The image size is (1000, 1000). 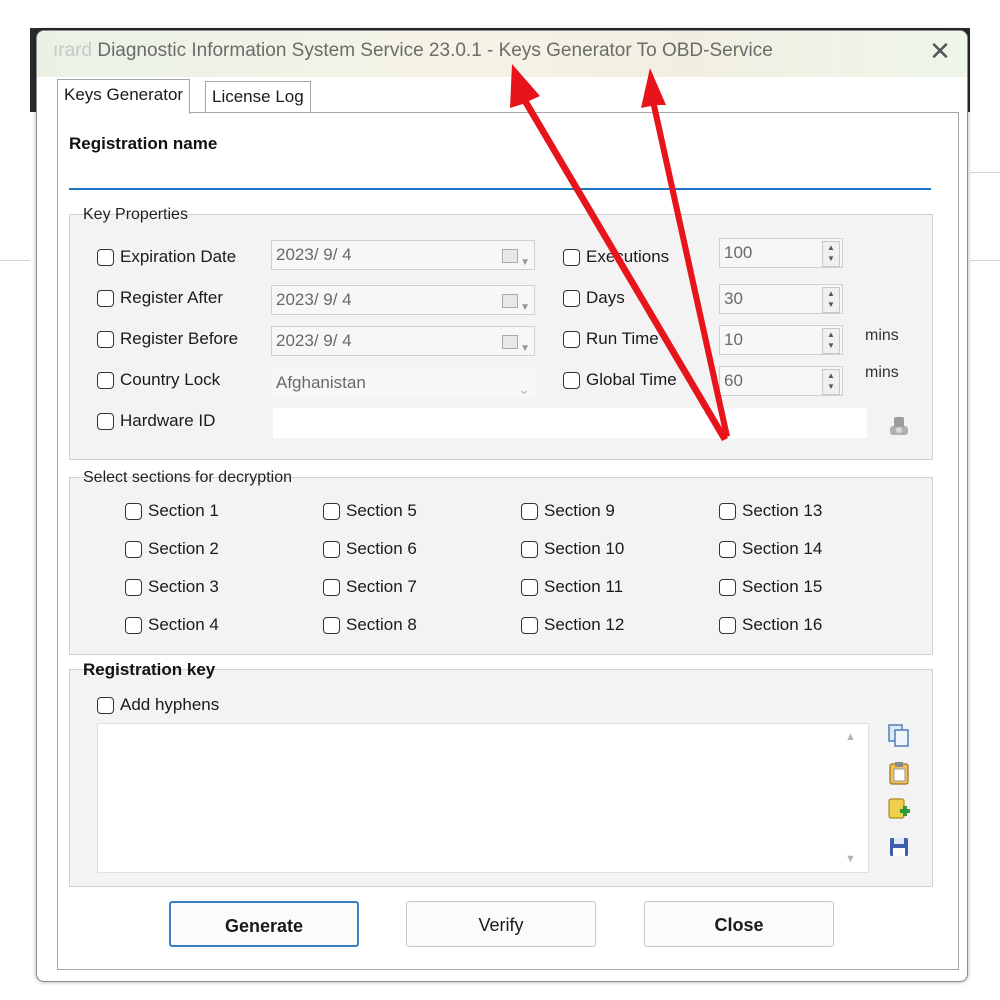 I want to click on add-hyphens-checkbox: Add hyphens, so click(x=158, y=705).